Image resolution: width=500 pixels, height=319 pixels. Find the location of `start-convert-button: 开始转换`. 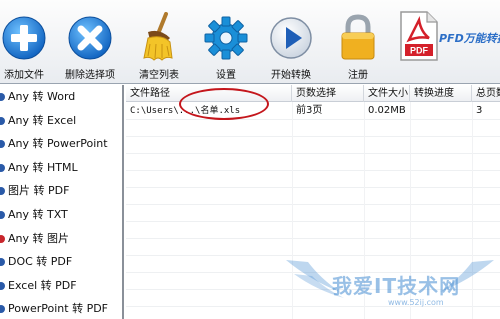

start-convert-button: 开始转换 is located at coordinates (291, 42).